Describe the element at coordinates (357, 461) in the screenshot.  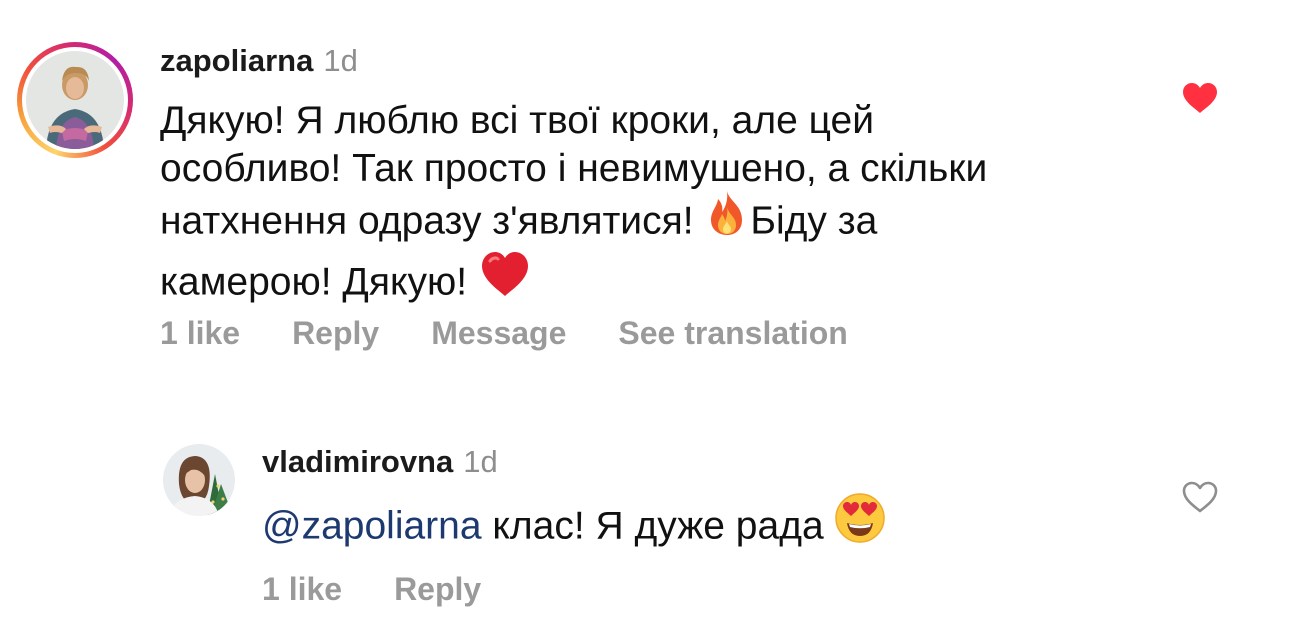
I see `username-text: vladimirovna` at that location.